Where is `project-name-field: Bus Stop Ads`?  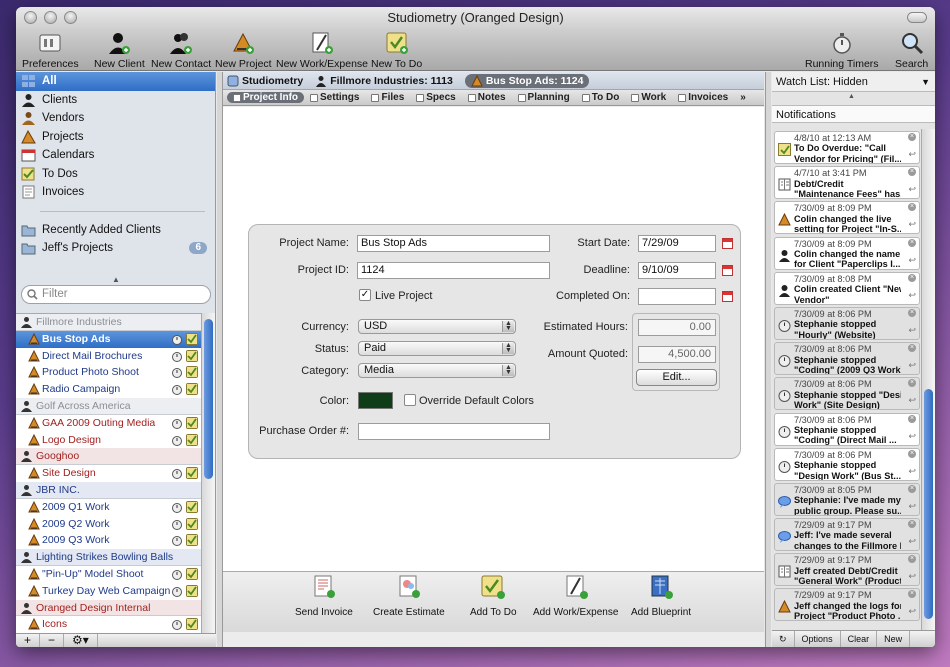
project-name-field: Bus Stop Ads is located at coordinates (453, 243).